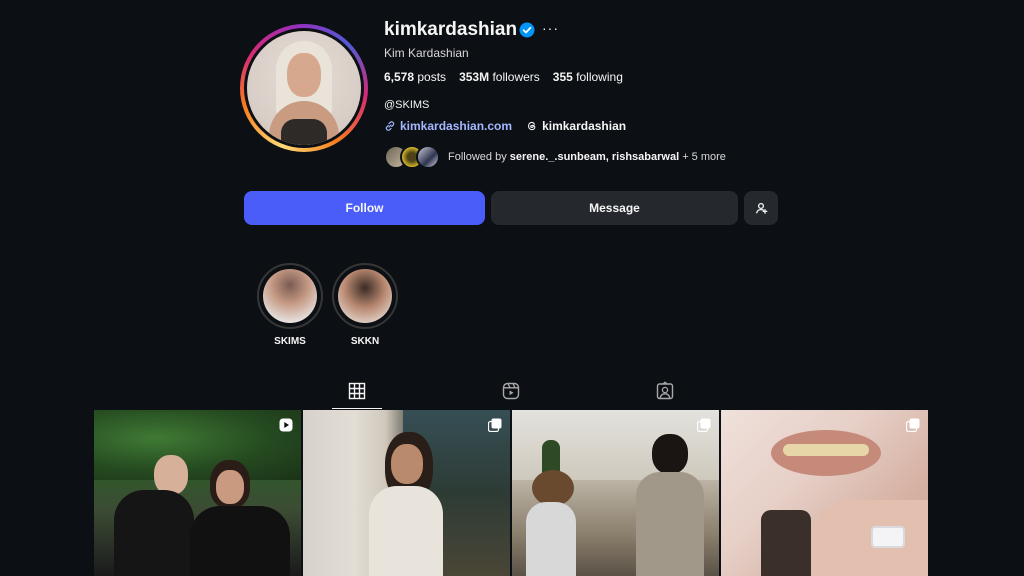  I want to click on avatar, so click(304, 88).